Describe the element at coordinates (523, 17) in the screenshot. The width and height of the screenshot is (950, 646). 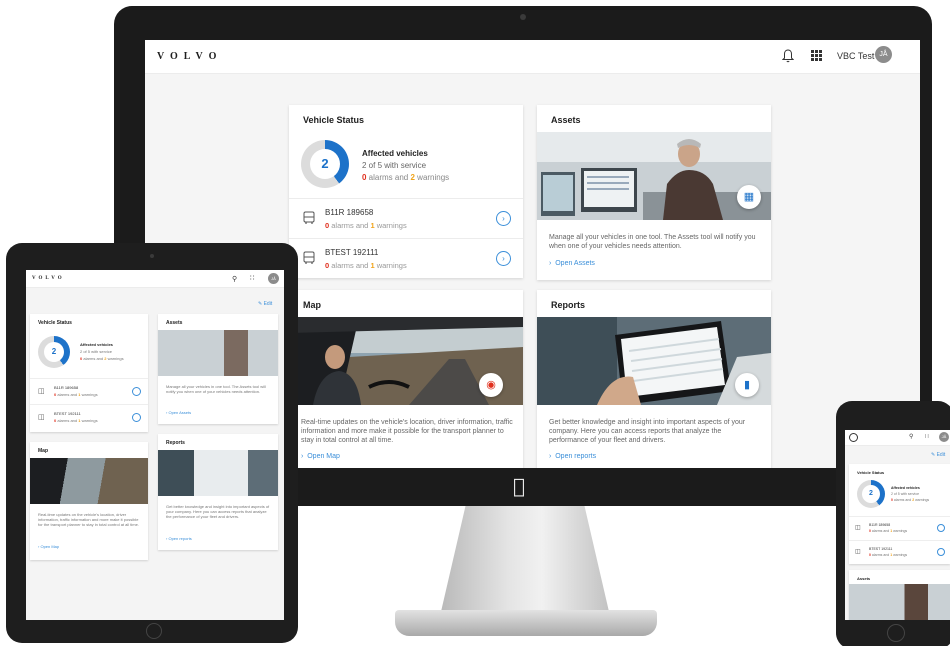
I see `imac-camera` at that location.